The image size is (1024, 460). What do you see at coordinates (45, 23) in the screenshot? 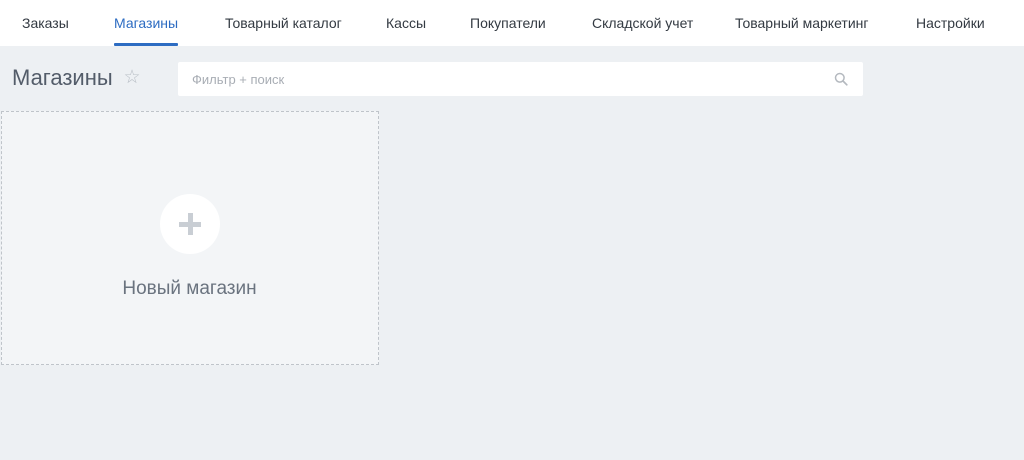
I see `tab-orders: Заказы` at bounding box center [45, 23].